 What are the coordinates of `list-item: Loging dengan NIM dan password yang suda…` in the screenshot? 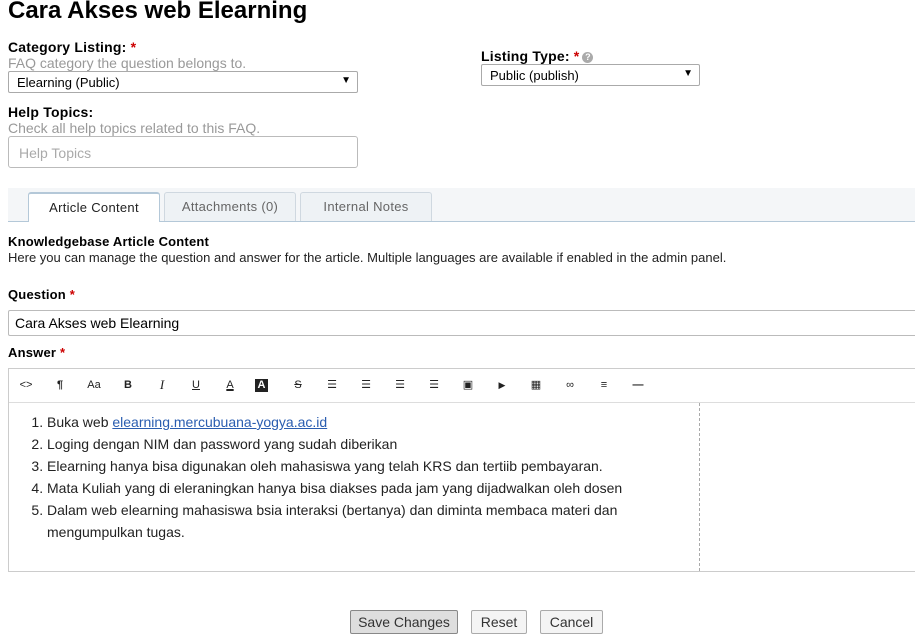 It's located at (373, 444).